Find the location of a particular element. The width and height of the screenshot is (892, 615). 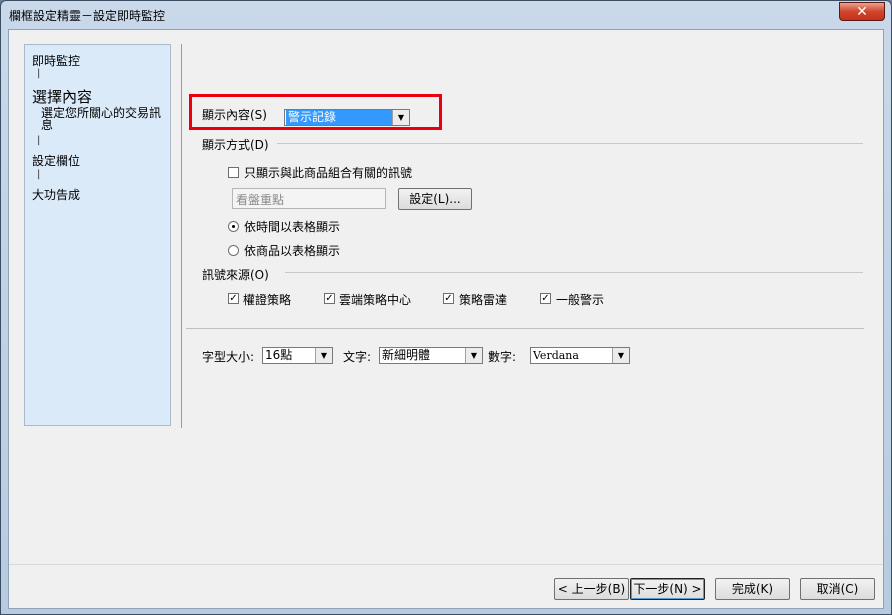

text-font-label: 文字: is located at coordinates (357, 357).